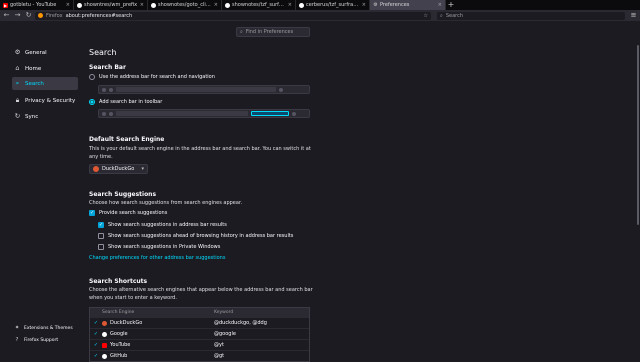  What do you see at coordinates (36, 52) in the screenshot?
I see `sidebar-item-label: General` at bounding box center [36, 52].